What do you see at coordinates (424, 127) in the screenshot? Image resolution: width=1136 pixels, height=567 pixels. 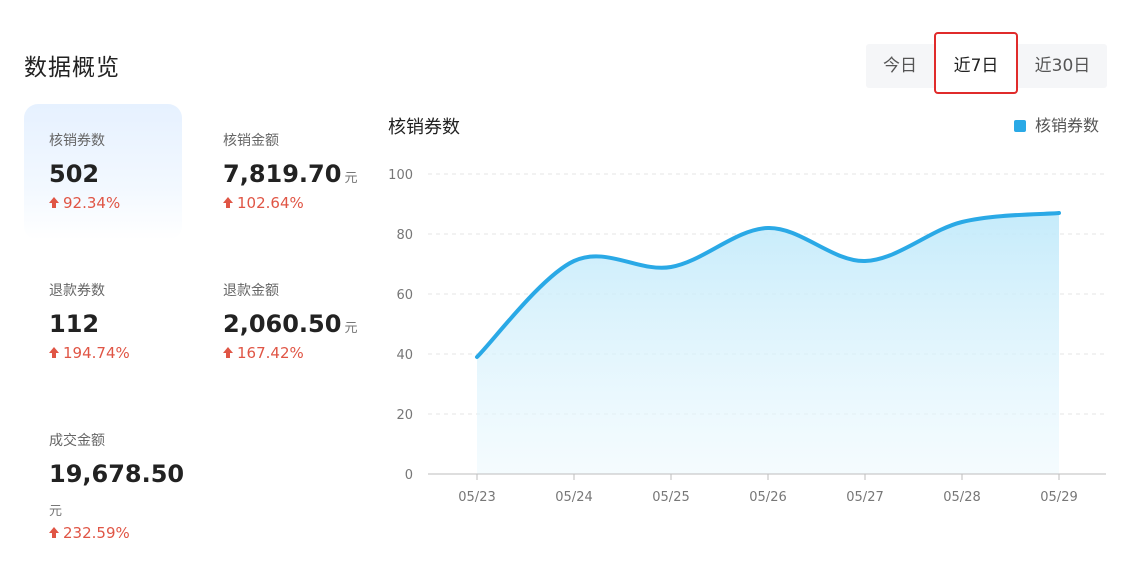 I see `chart-title: 核销券数` at bounding box center [424, 127].